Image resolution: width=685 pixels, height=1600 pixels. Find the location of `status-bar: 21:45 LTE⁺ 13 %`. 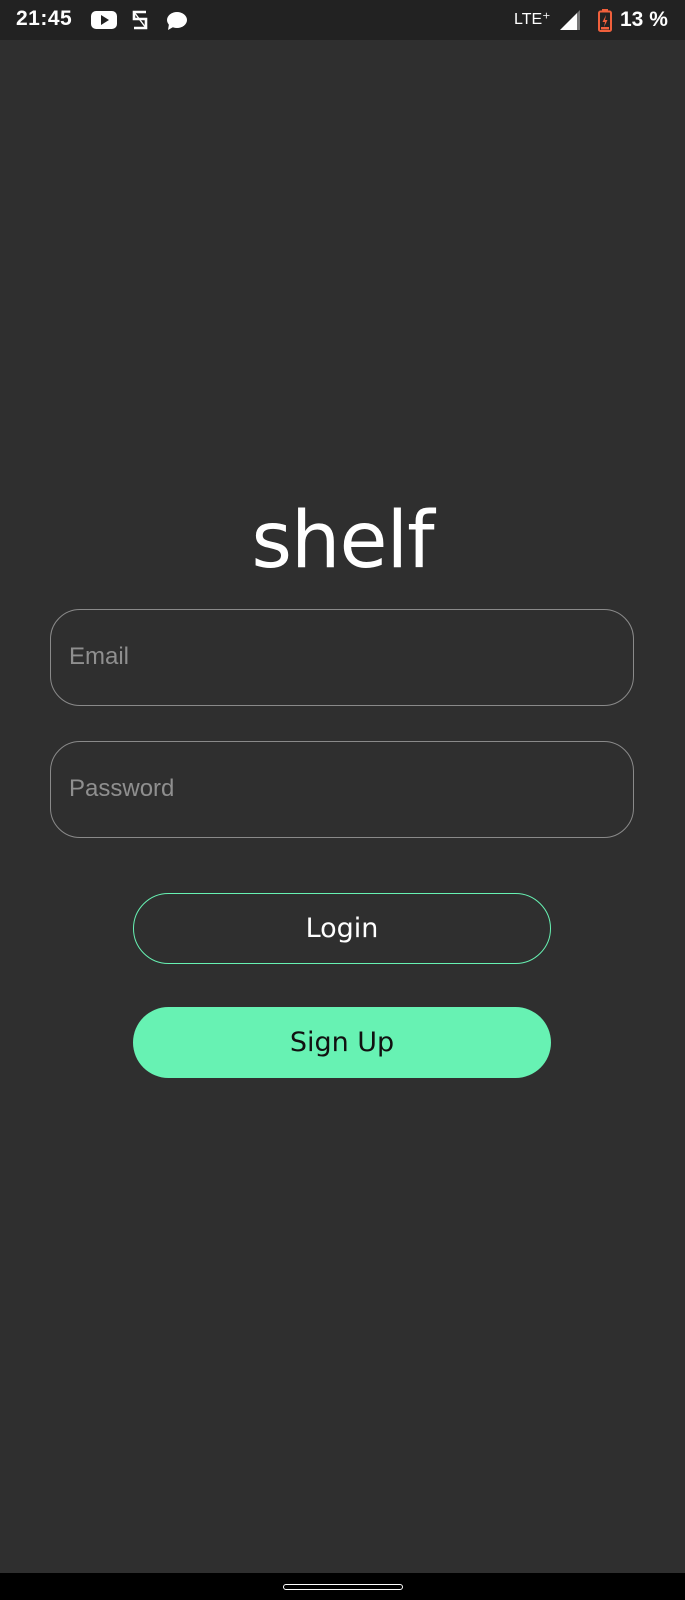

status-bar: 21:45 LTE⁺ 13 % is located at coordinates (342, 20).